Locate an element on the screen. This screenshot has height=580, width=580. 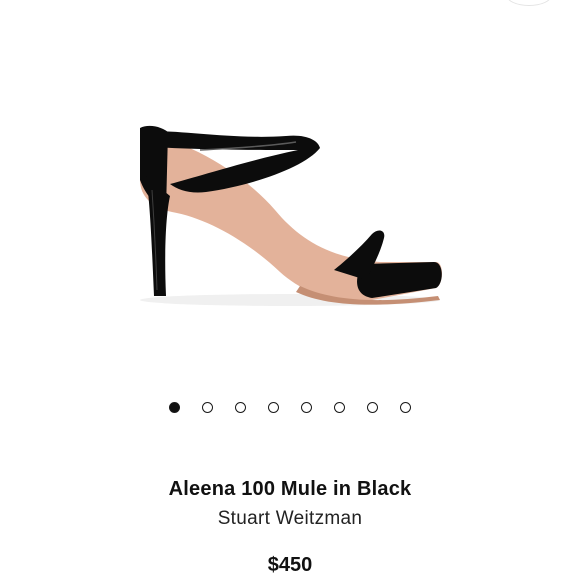
image-carousel-dots is located at coordinates (290, 409).